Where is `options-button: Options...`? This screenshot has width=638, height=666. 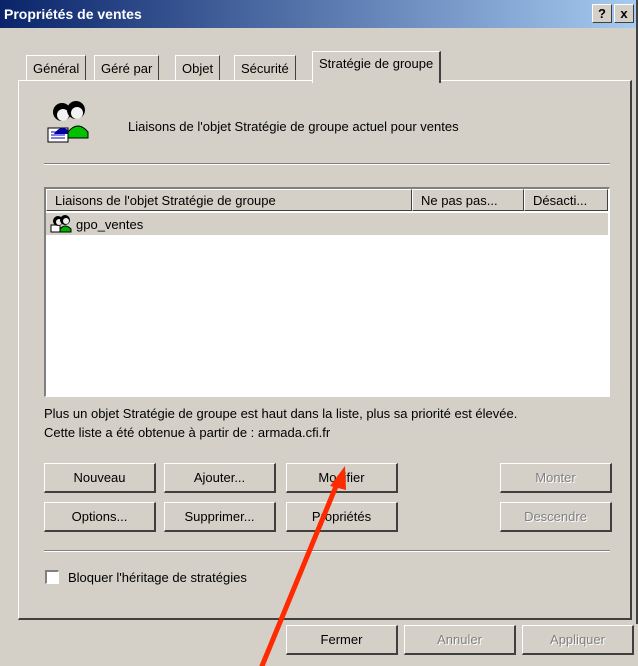
options-button: Options... is located at coordinates (100, 517).